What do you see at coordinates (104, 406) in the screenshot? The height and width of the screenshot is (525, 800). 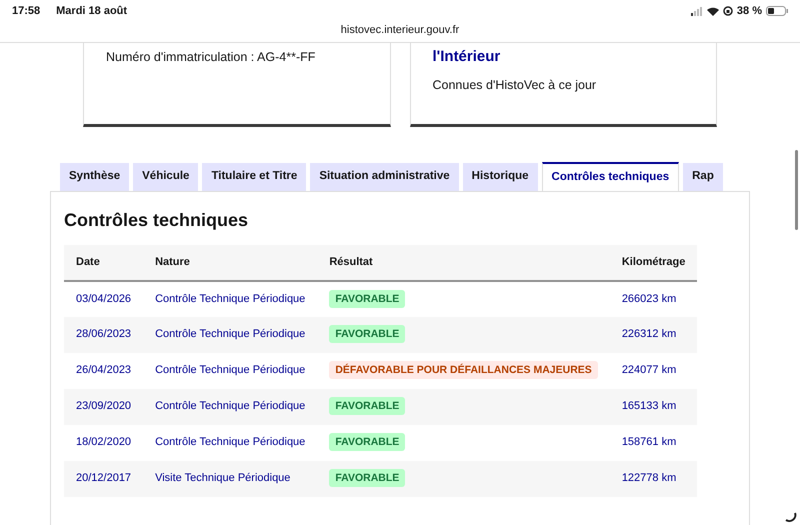 I see `date-cell: 23/09/2020` at bounding box center [104, 406].